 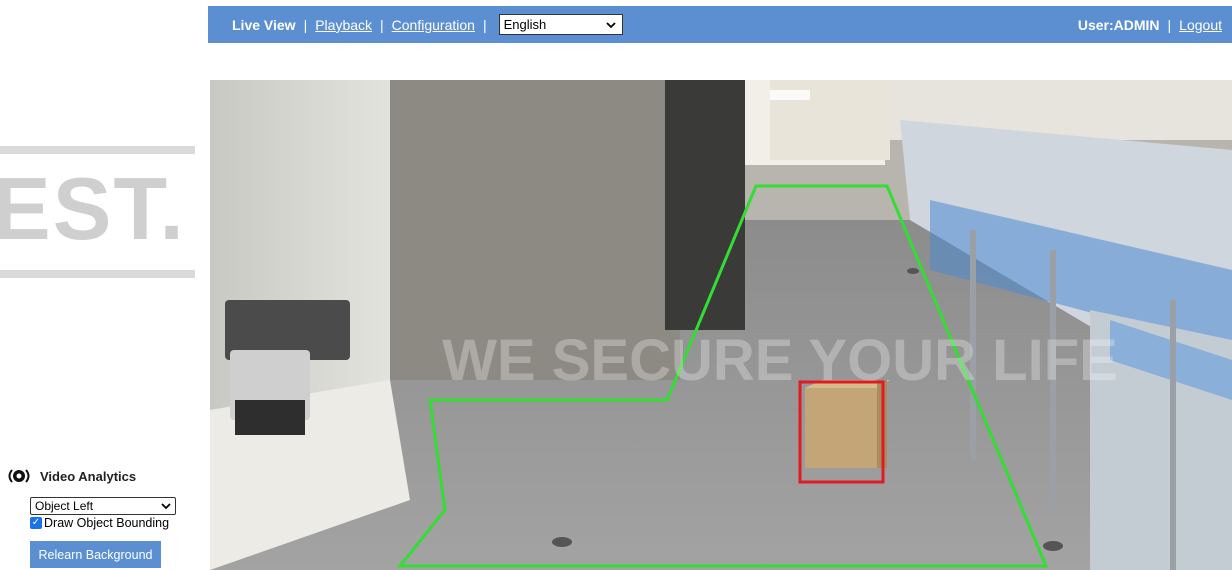 I want to click on relearn-background-button: Relearn Background, so click(x=95, y=554).